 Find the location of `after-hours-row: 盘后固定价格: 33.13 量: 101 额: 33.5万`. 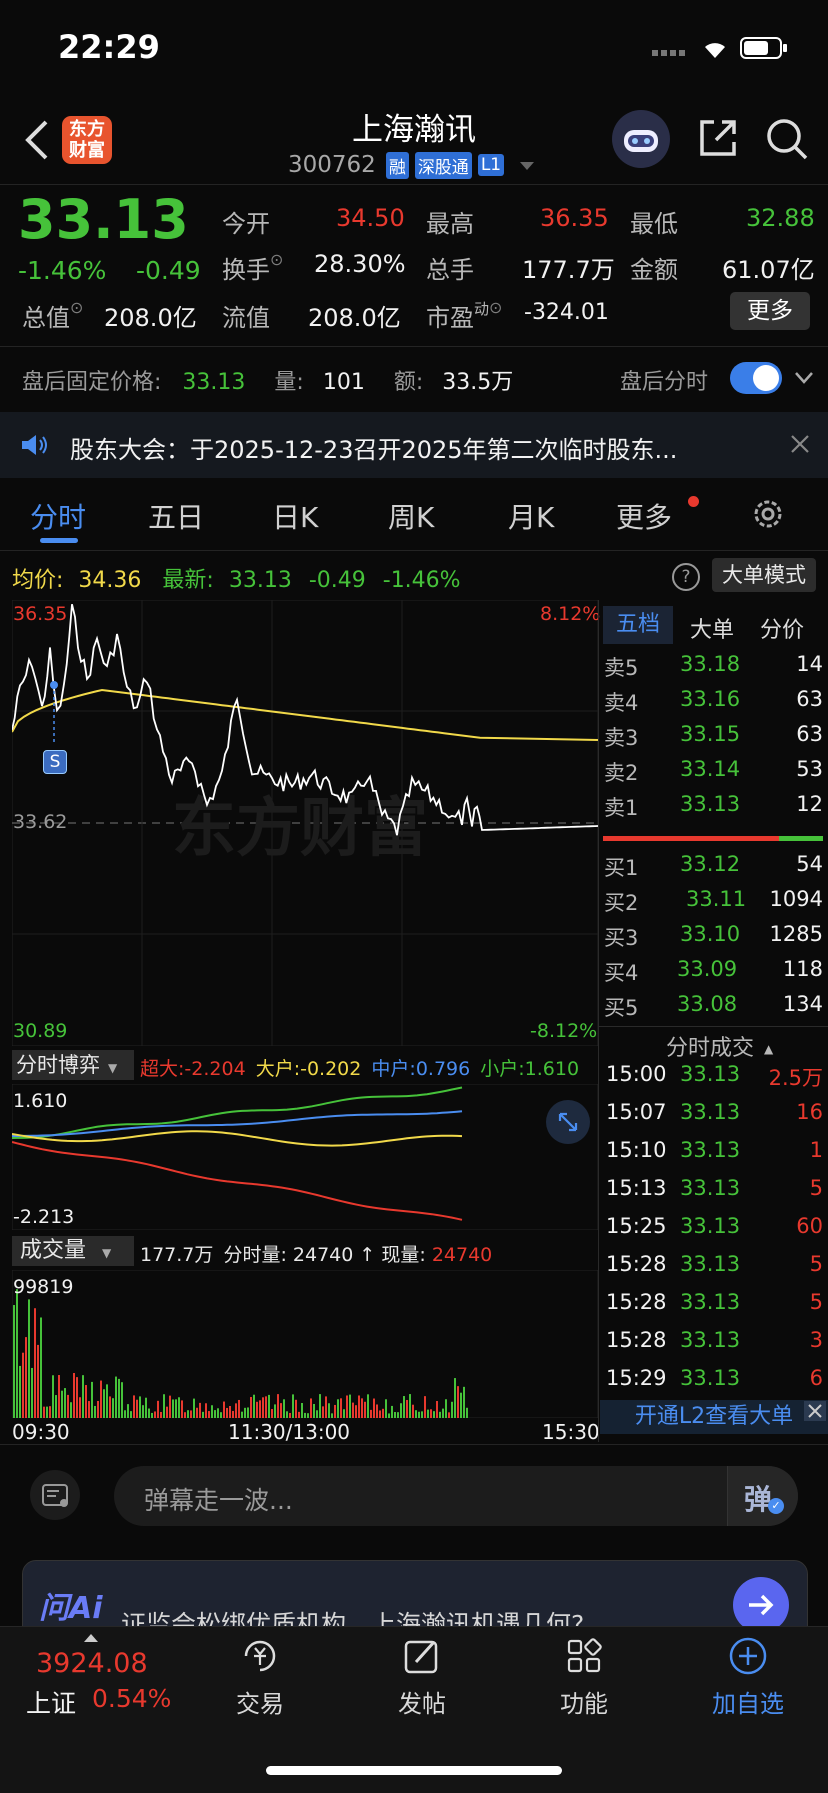

after-hours-row: 盘后固定价格: 33.13 量: 101 额: 33.5万 is located at coordinates (267, 380).